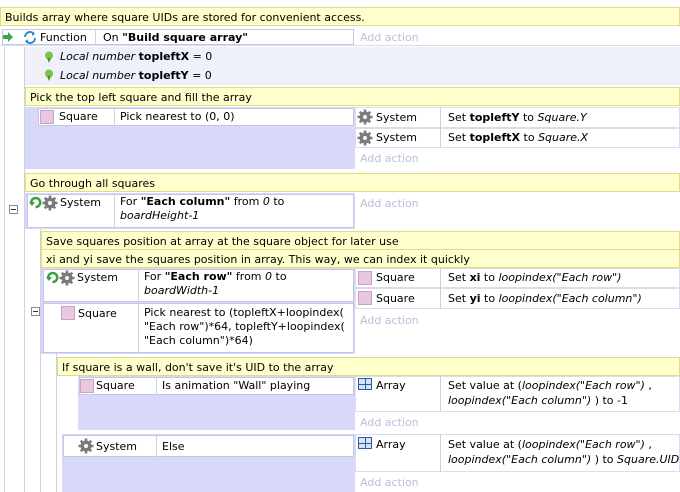 The height and width of the screenshot is (492, 680). What do you see at coordinates (160, 215) in the screenshot?
I see `loop-end: boardHeight-1` at bounding box center [160, 215].